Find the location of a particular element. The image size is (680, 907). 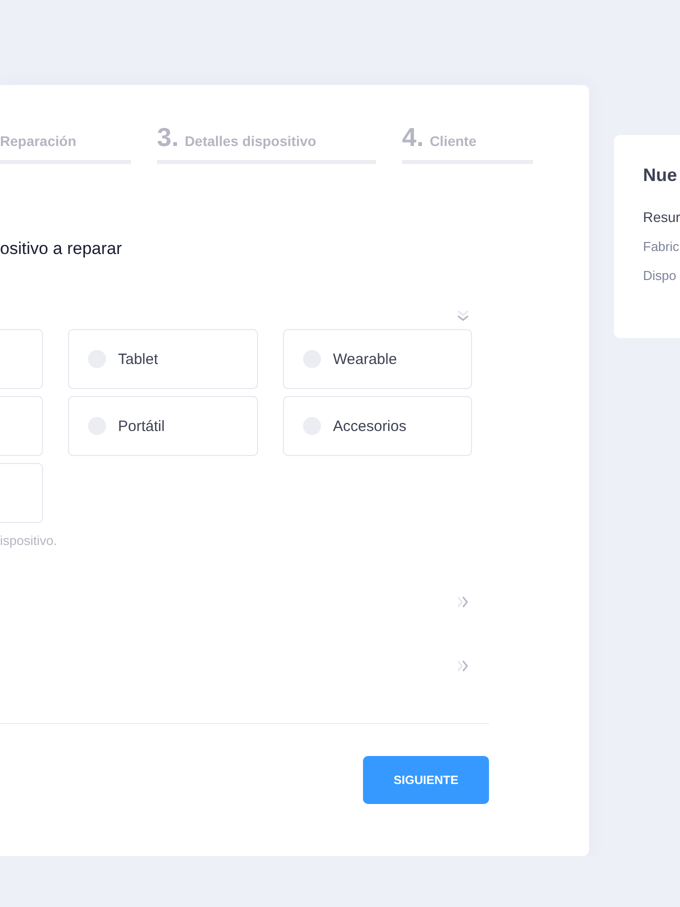

option-card: Accesorios is located at coordinates (377, 426).